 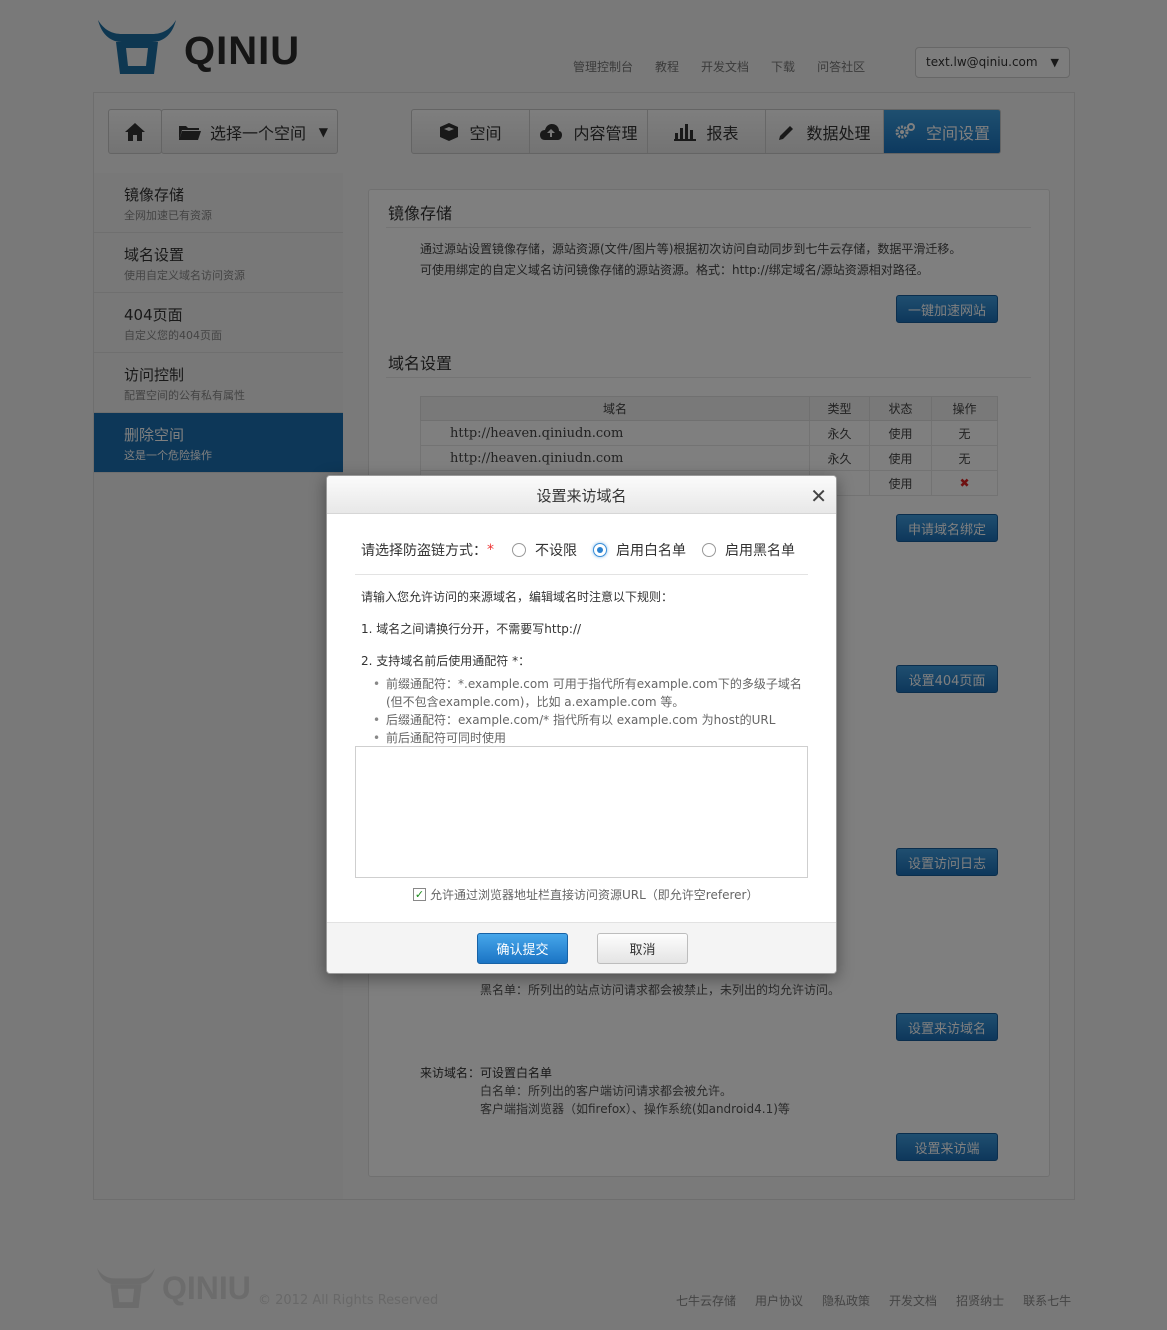 I want to click on list-item: 前后通配符可同时使用, so click(x=587, y=738).